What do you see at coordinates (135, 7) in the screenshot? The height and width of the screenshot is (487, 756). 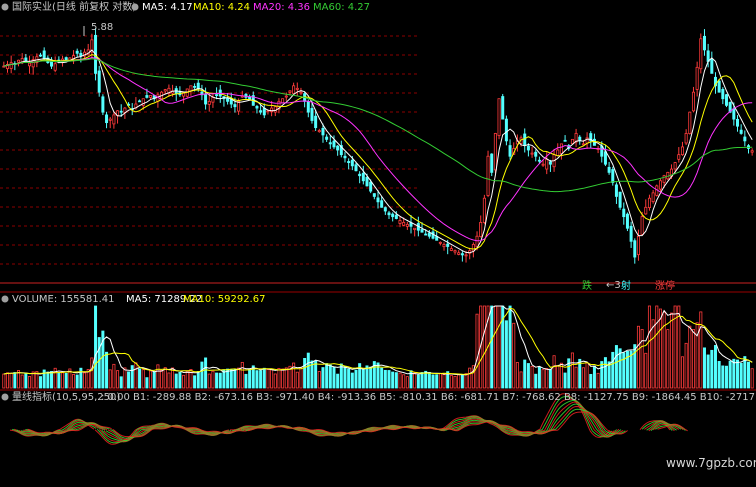 I see `ma-settings-icon` at bounding box center [135, 7].